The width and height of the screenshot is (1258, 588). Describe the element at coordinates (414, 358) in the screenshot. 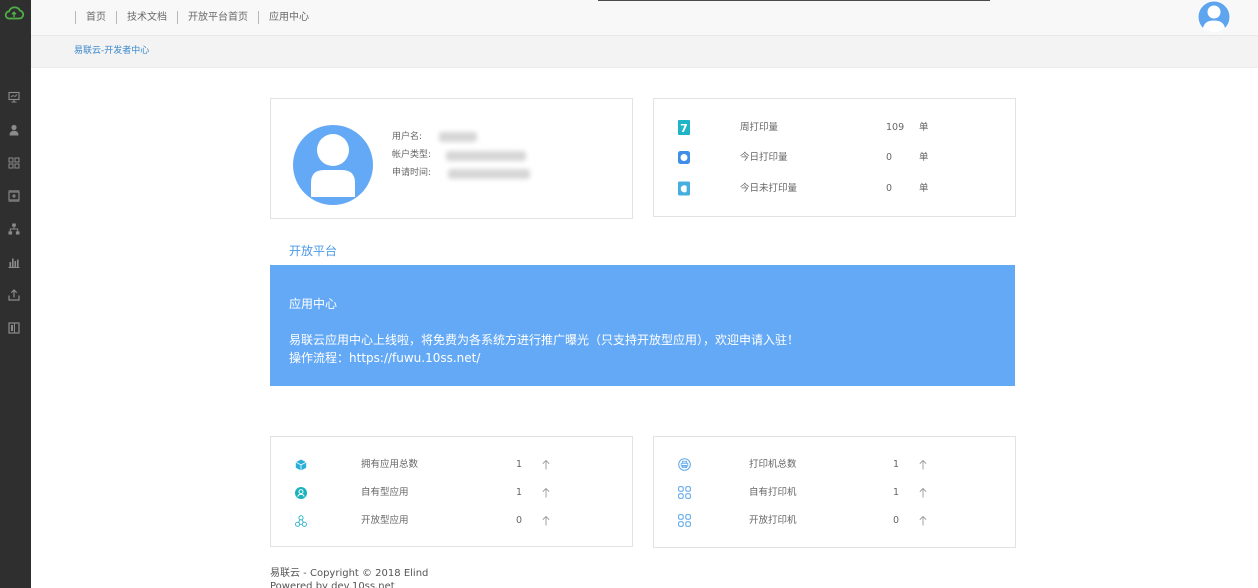

I see `banner-process-link: https://fuwu.10ss.net/` at that location.